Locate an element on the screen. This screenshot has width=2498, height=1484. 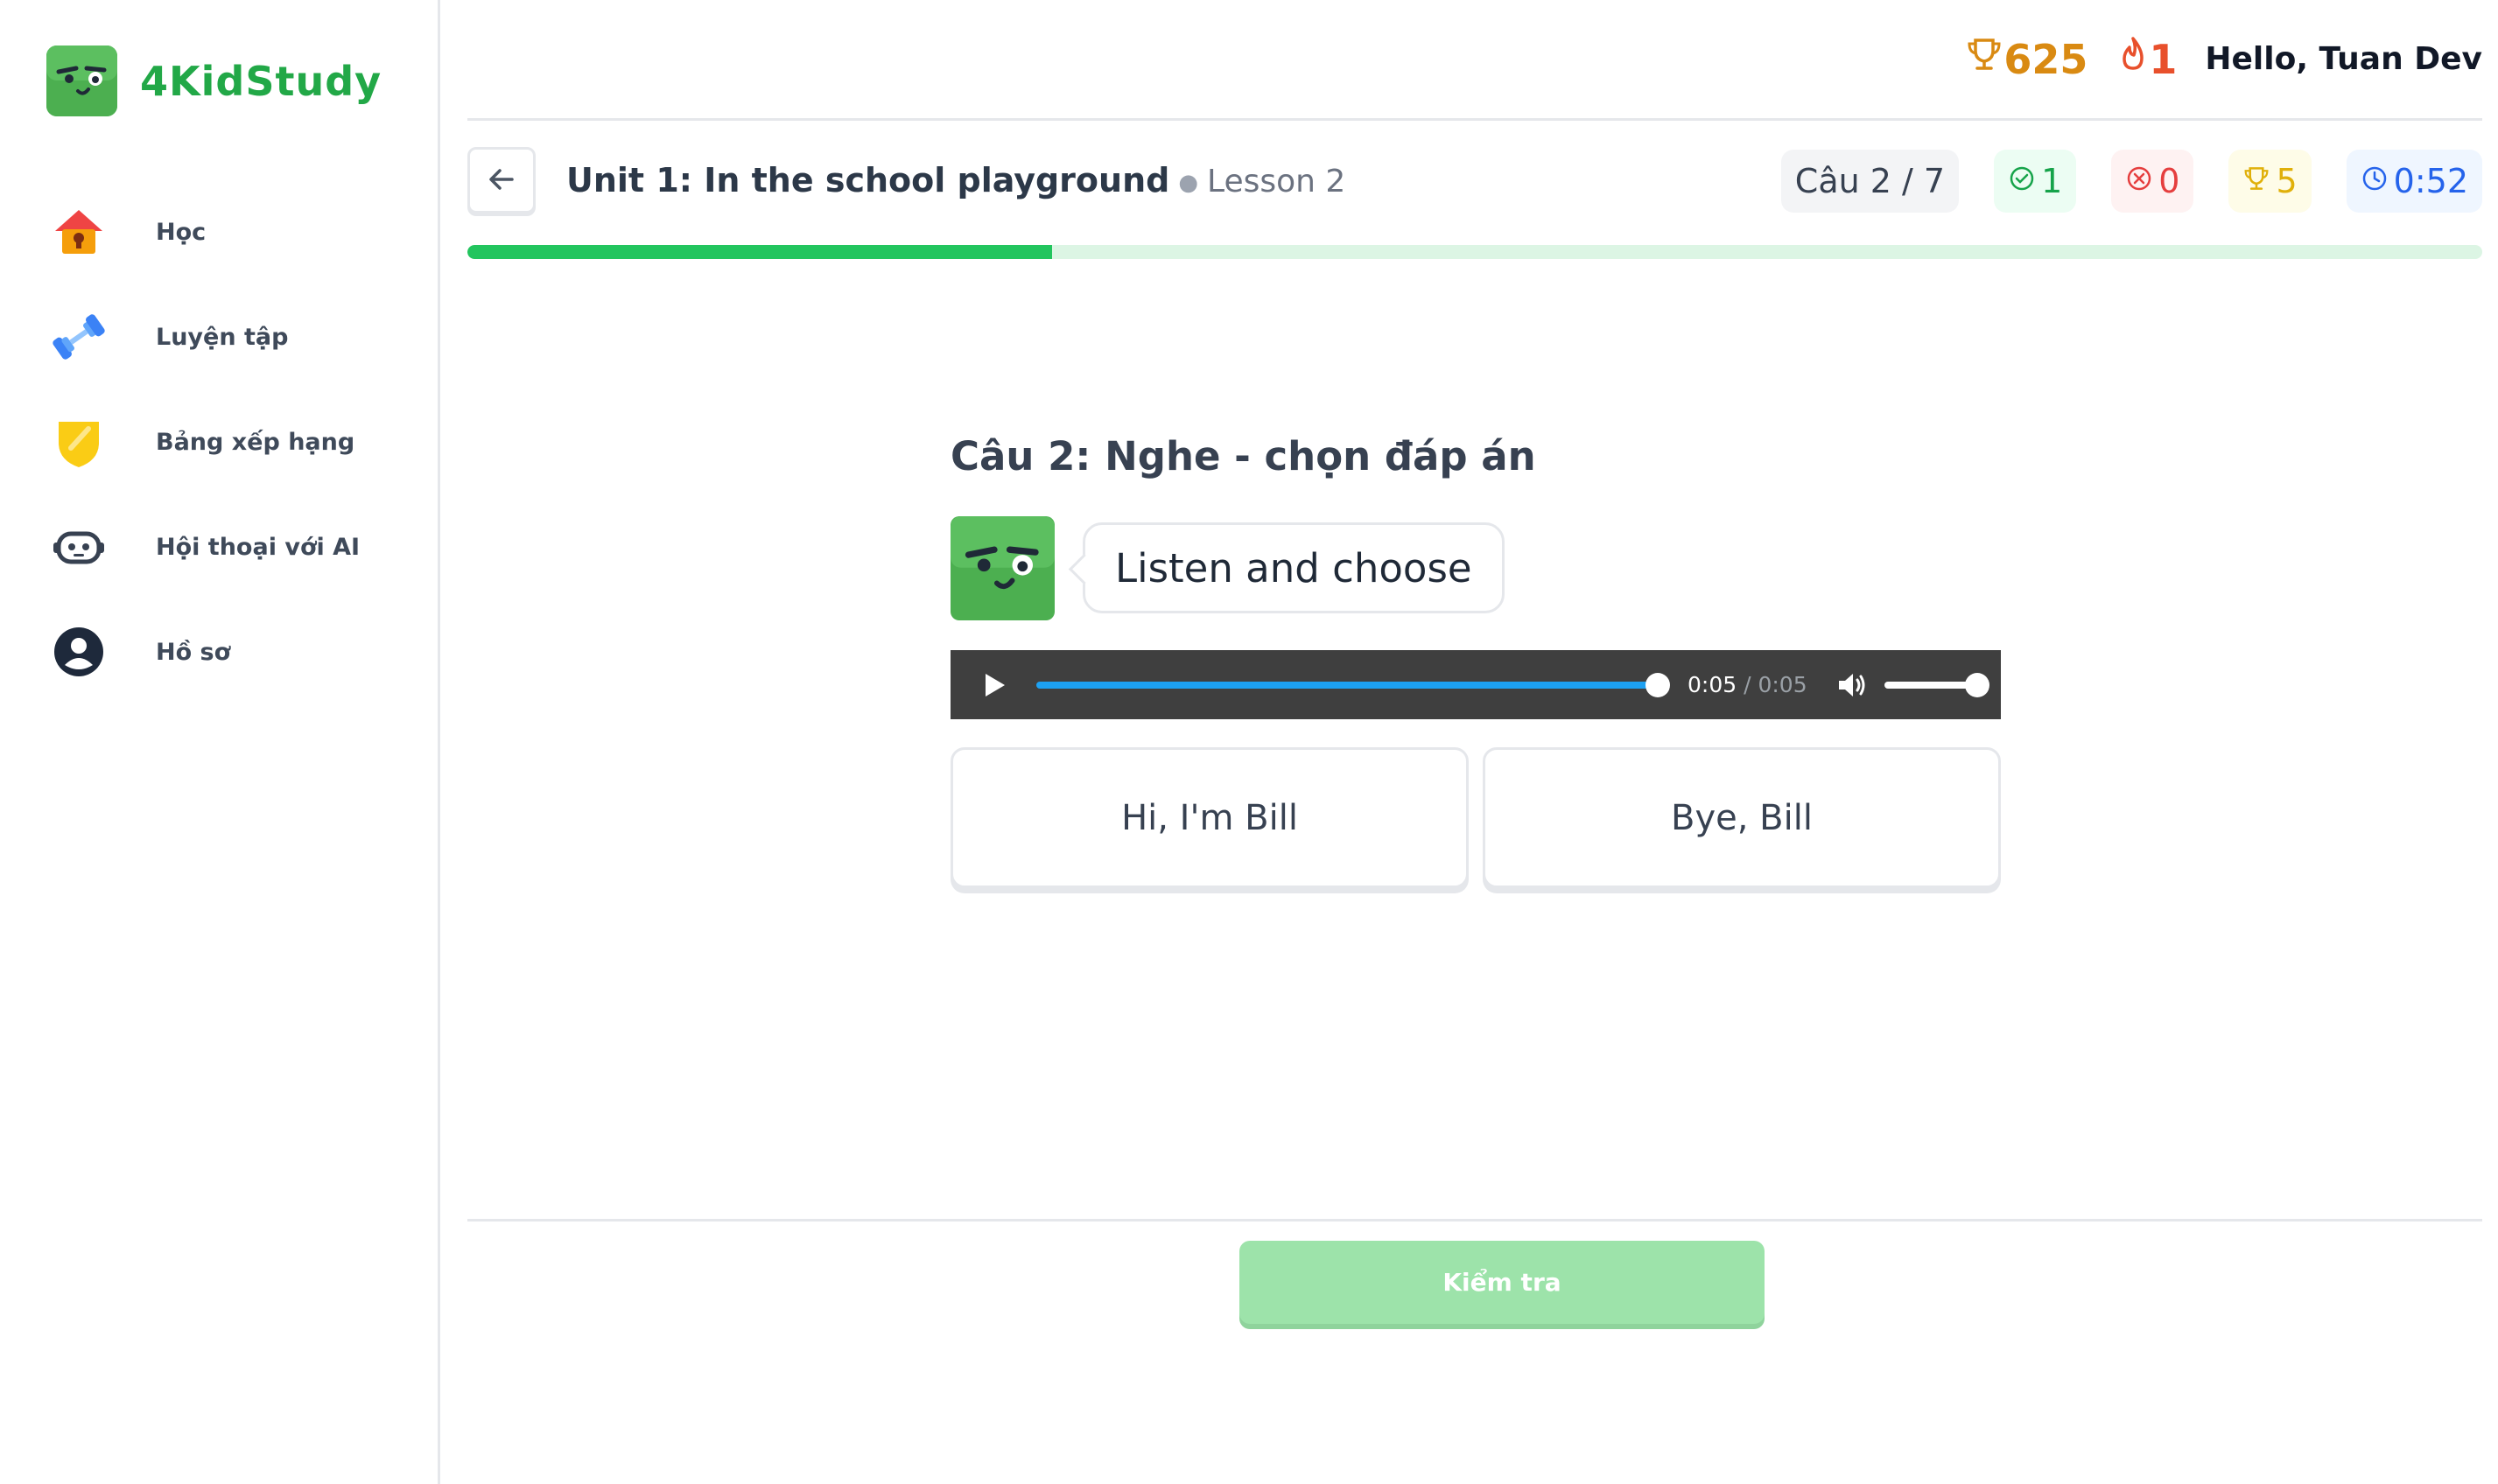
points-value: 625 is located at coordinates (2045, 59).